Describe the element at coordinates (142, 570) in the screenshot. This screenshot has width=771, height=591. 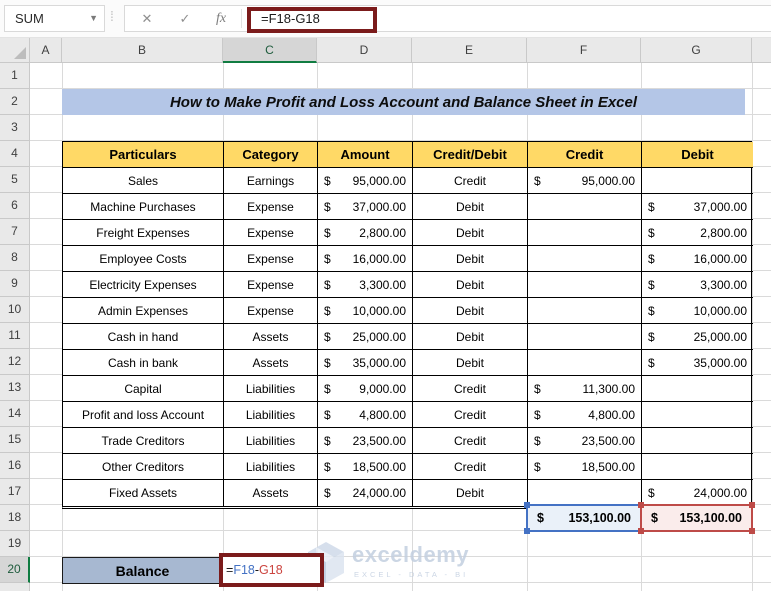
I see `balance-label-cell: Balance` at that location.